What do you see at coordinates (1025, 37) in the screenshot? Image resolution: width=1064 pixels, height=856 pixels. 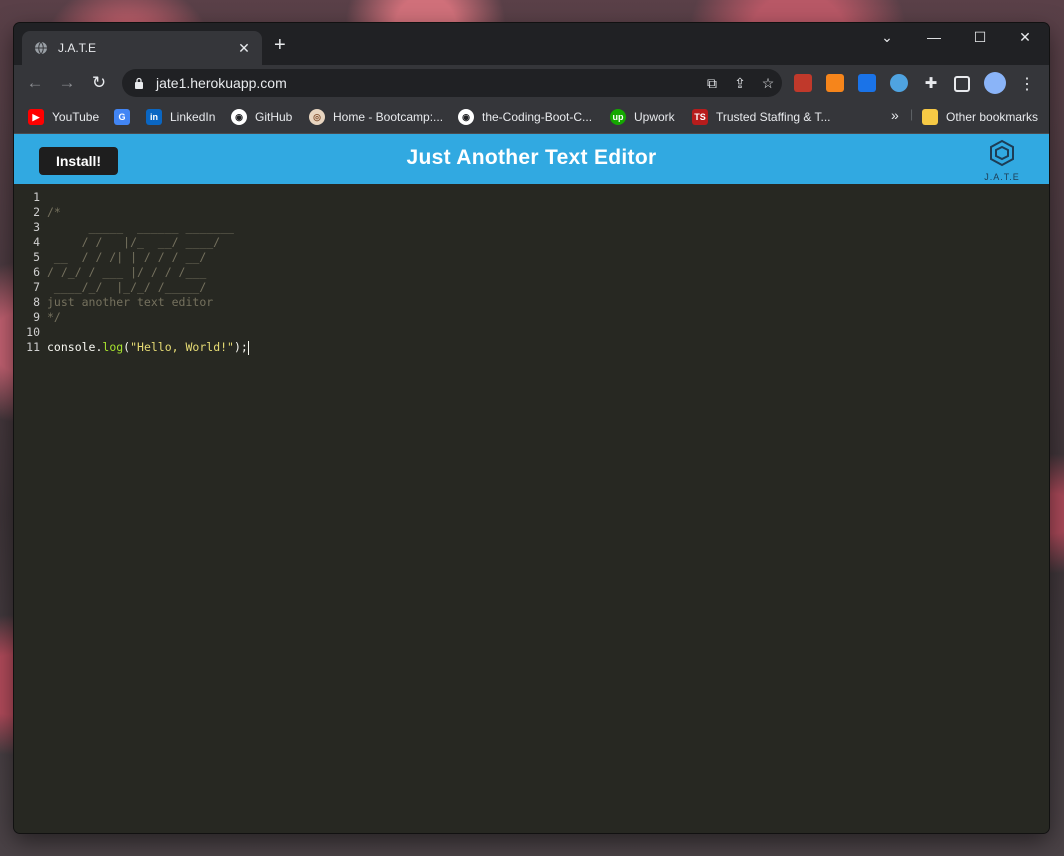 I see `close-icon: ✕` at bounding box center [1025, 37].